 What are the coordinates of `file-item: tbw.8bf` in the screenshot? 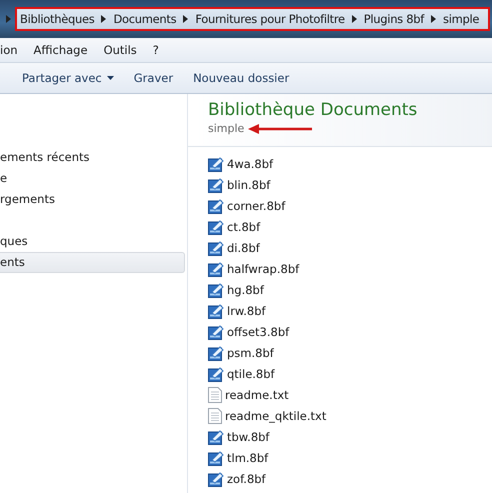 It's located at (239, 436).